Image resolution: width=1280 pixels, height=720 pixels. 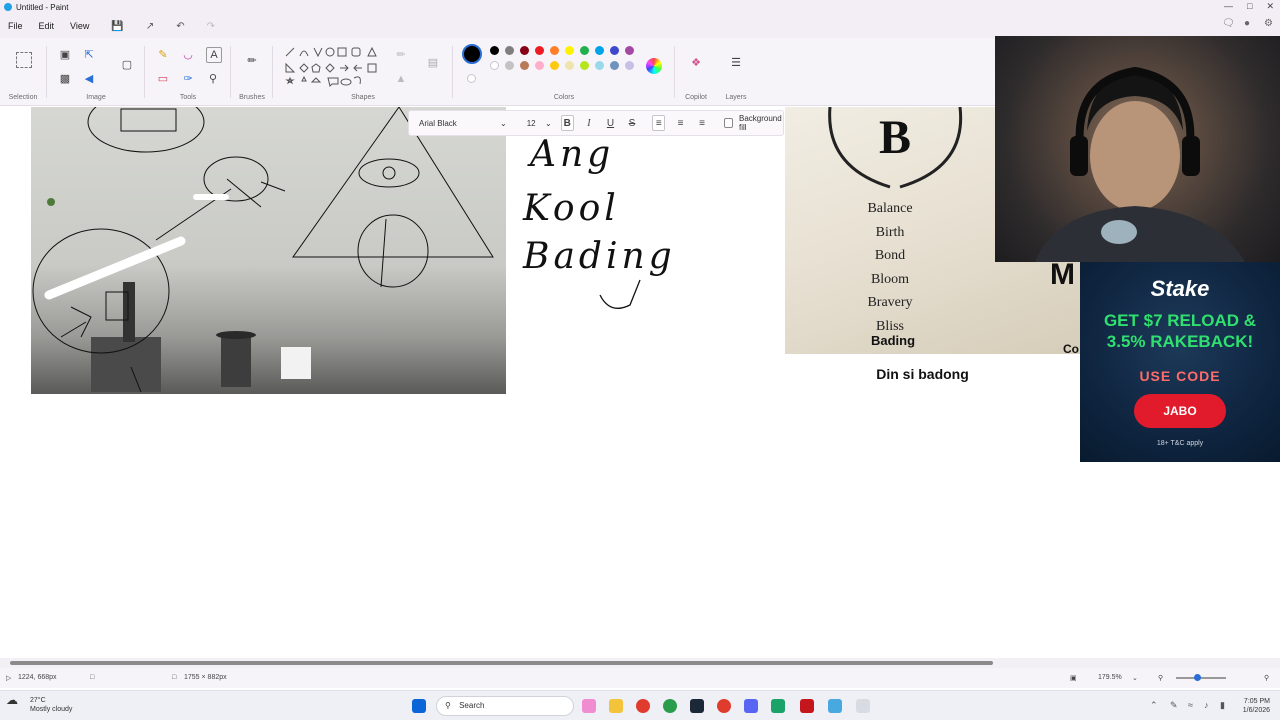 What do you see at coordinates (180, 26) in the screenshot?
I see `undo-icon: ↶` at bounding box center [180, 26].